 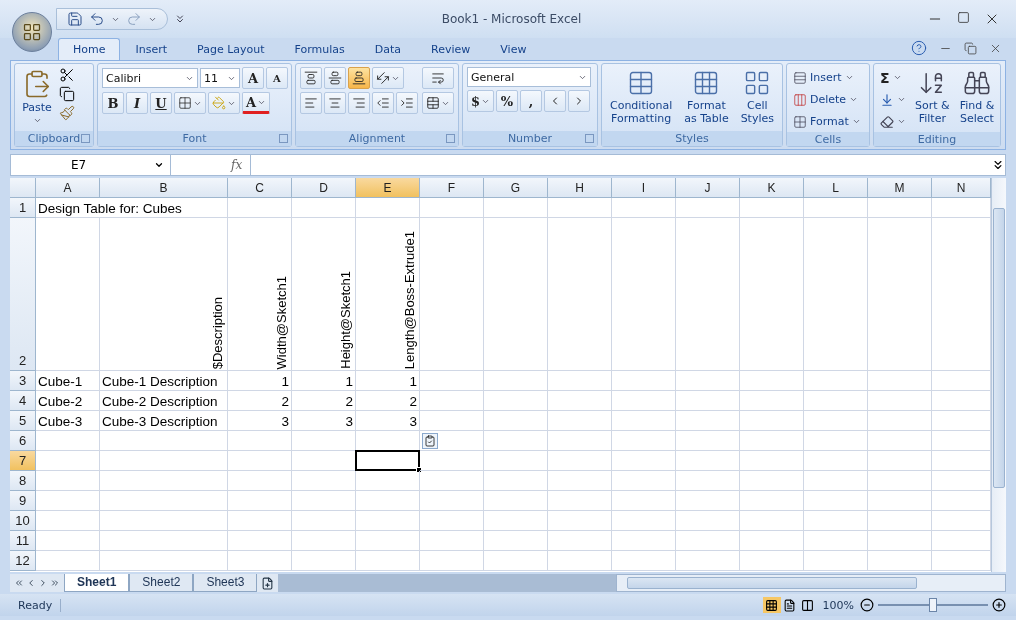 I want to click on sheet-tab: Sheet1, so click(x=97, y=583).